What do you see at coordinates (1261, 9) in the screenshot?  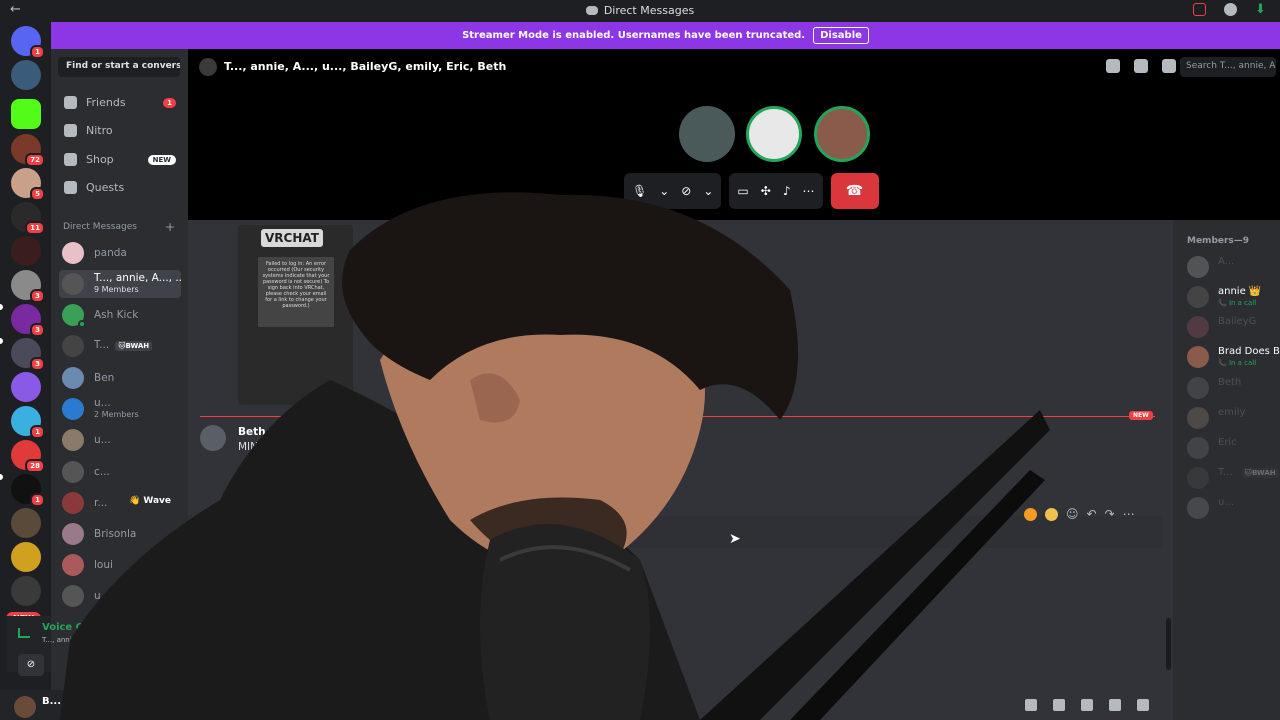 I see `download-icon: ⬇` at bounding box center [1261, 9].